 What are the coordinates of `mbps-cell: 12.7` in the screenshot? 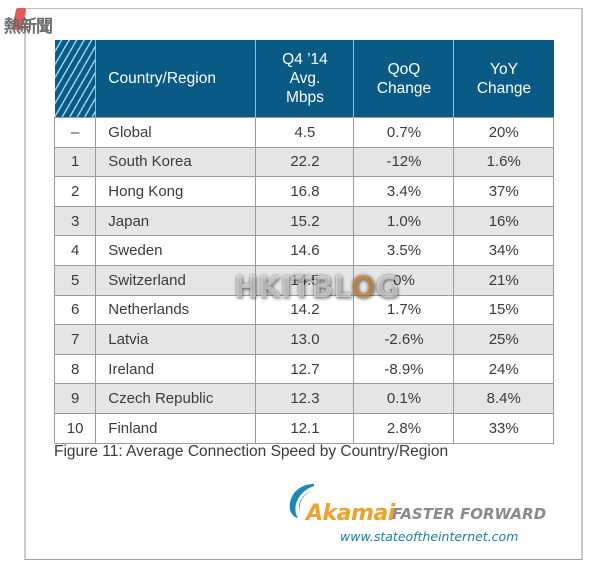 It's located at (305, 369).